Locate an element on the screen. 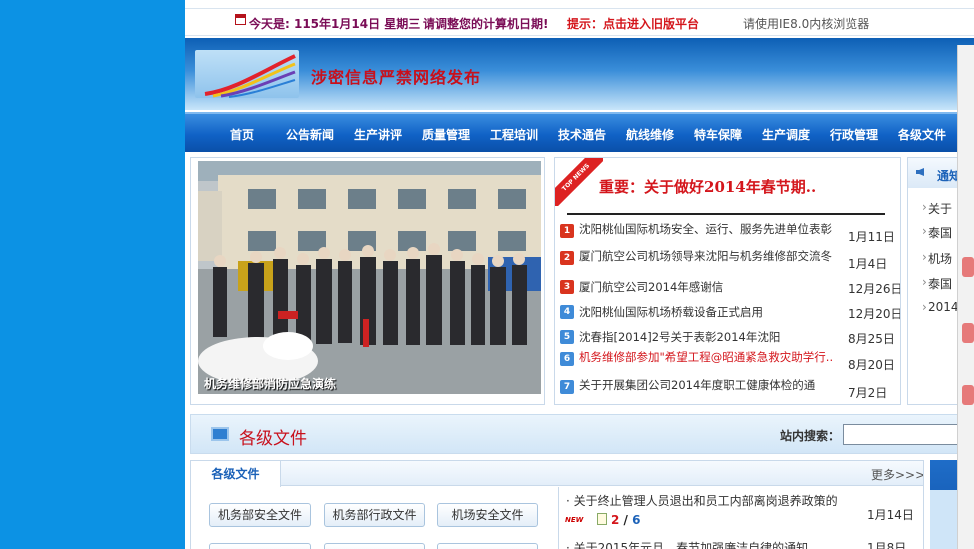 This screenshot has height=549, width=974. headline-divider is located at coordinates (726, 214).